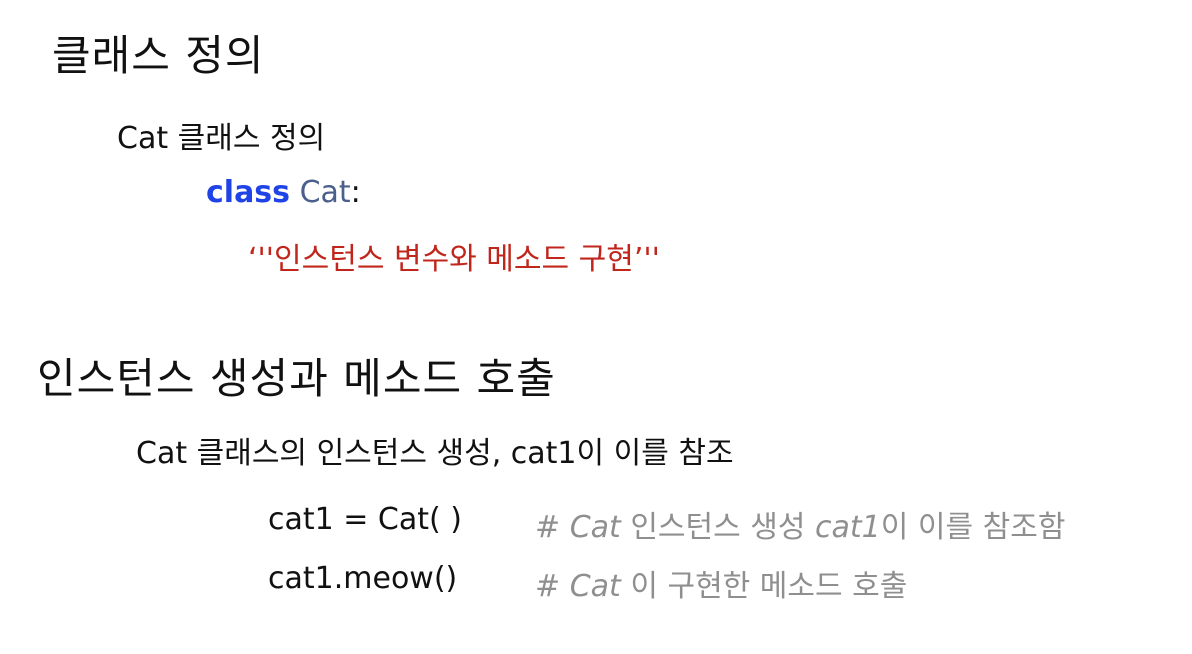 This screenshot has height=654, width=1192. I want to click on comment-italic: cat1, so click(848, 527).